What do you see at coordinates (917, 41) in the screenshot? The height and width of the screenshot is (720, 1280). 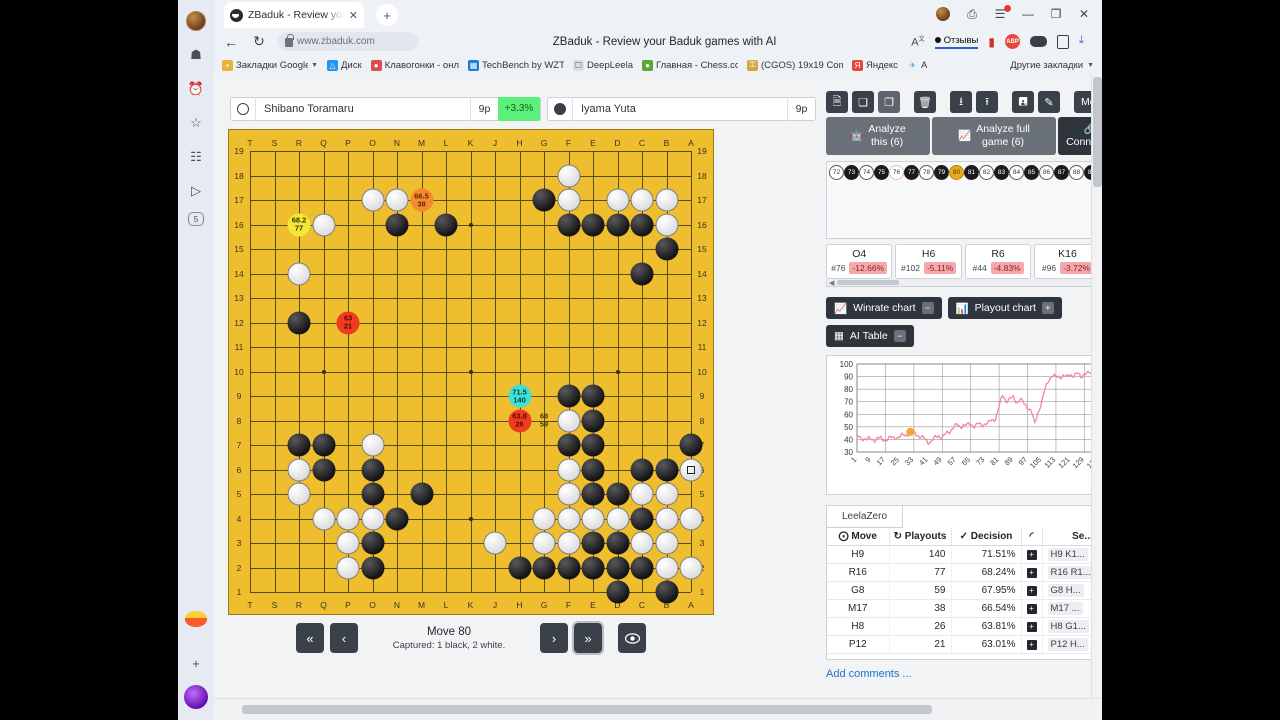 I see `translate-icon: A文` at bounding box center [917, 41].